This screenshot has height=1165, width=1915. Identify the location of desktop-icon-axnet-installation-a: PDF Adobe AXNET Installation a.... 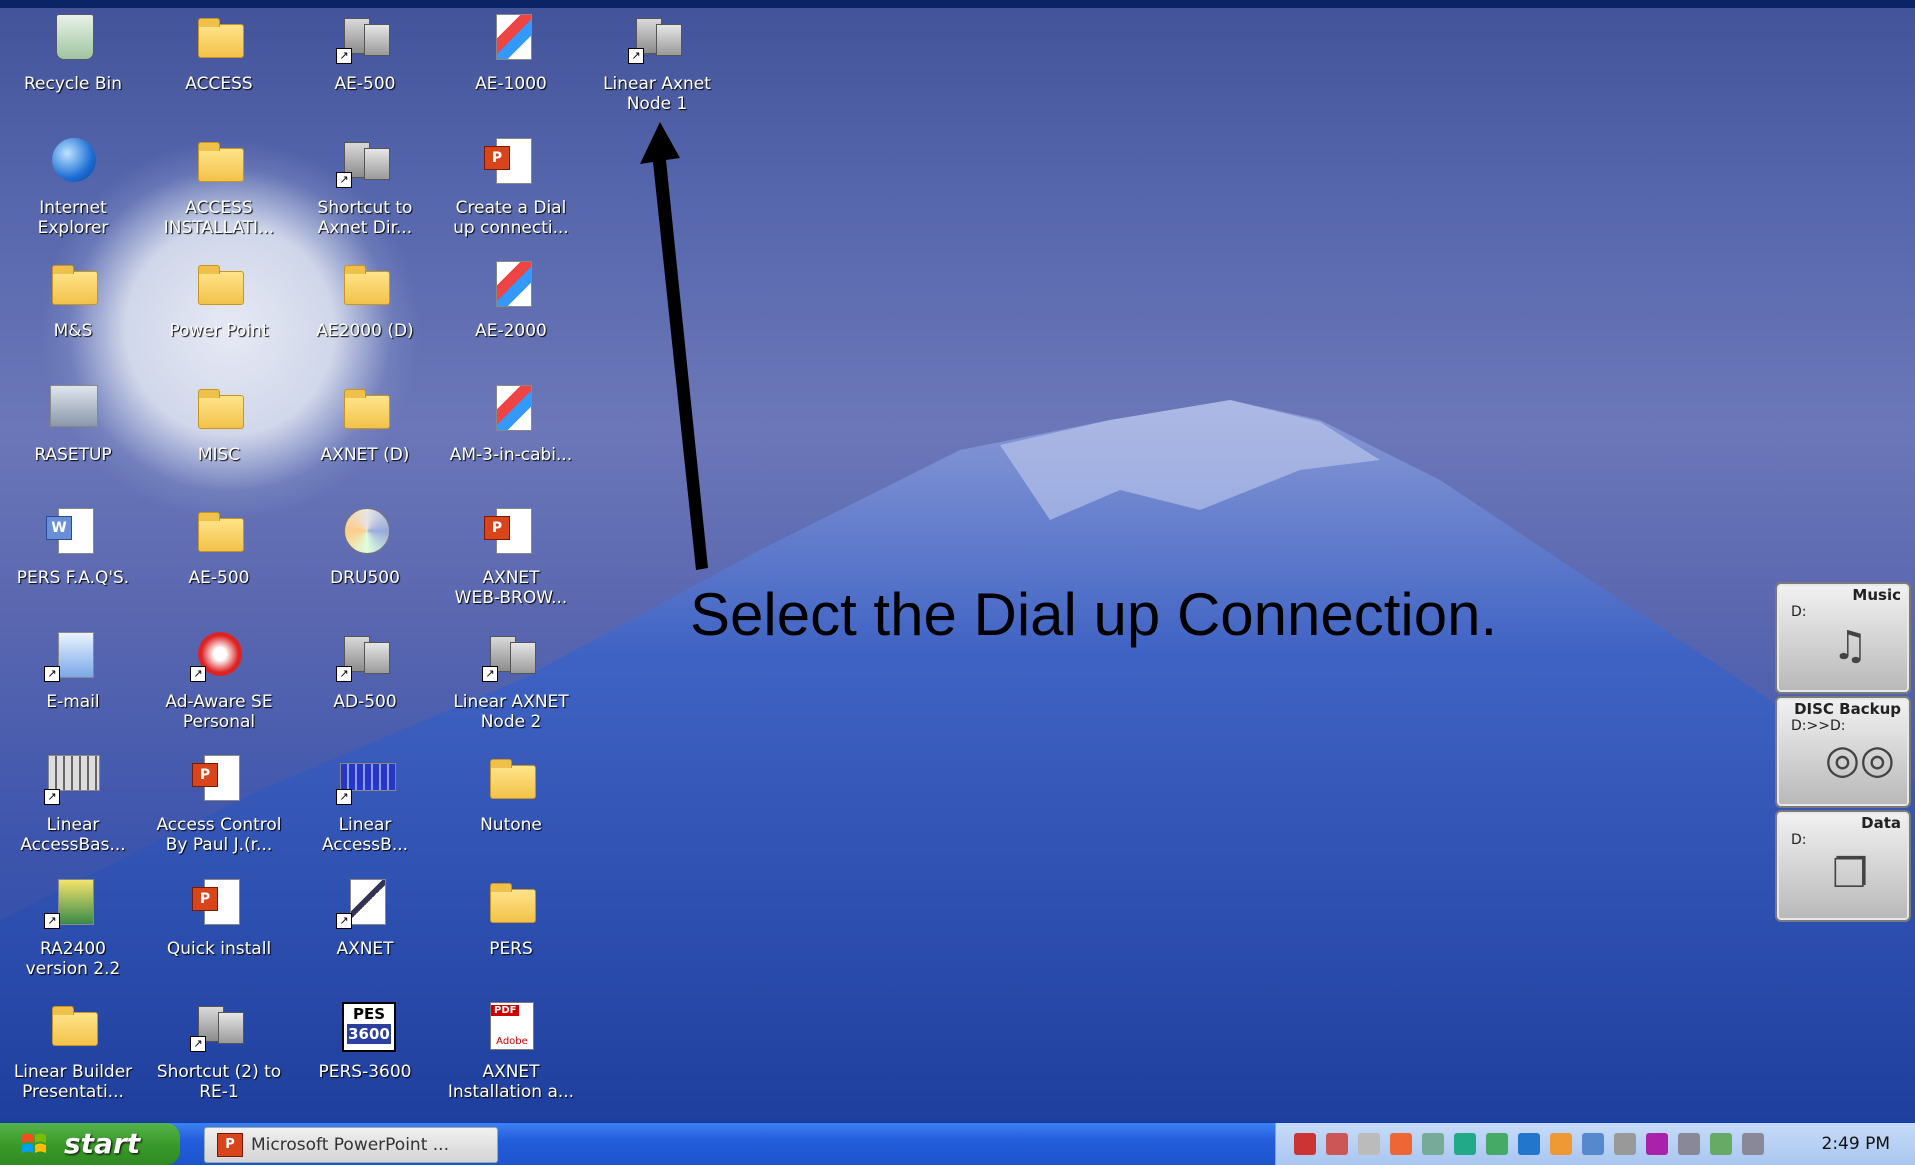
(511, 1049).